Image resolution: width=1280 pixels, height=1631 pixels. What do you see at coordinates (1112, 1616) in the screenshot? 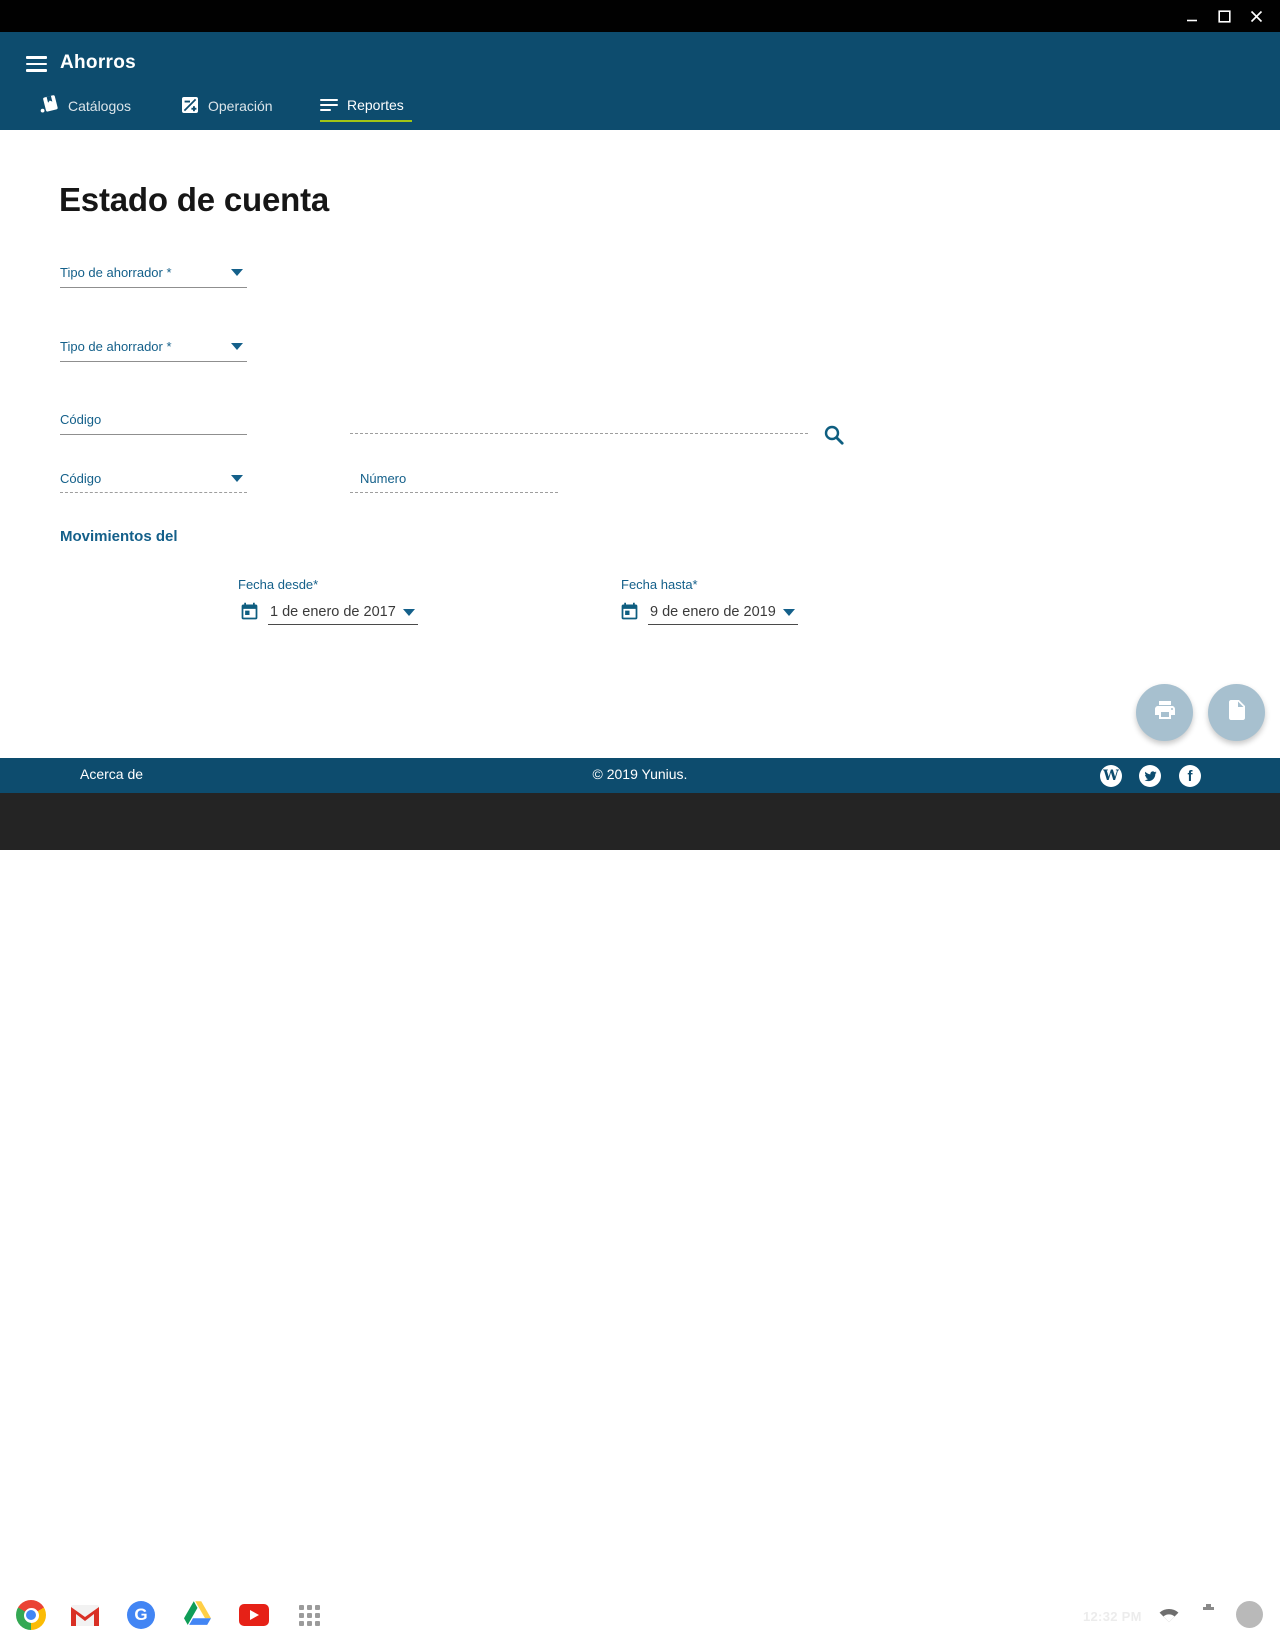
I see `clock: 12:32 PM` at bounding box center [1112, 1616].